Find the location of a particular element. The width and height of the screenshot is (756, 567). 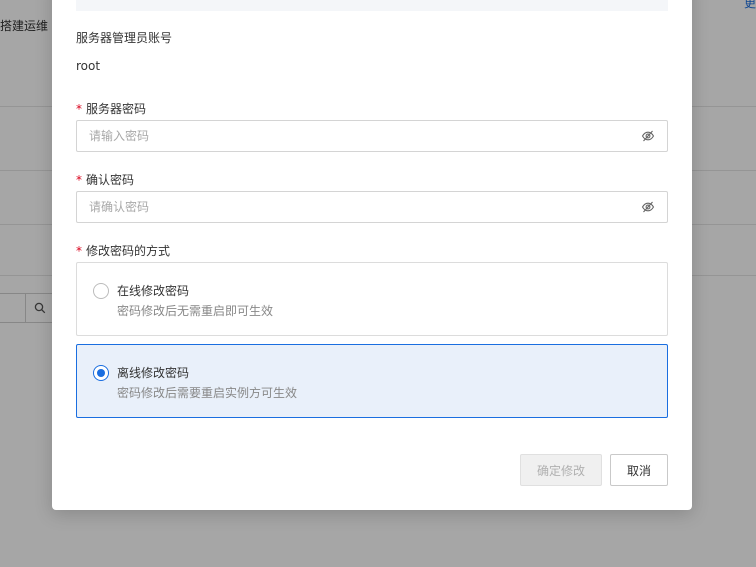

confirm-password-label: * 确认密码 is located at coordinates (105, 179).